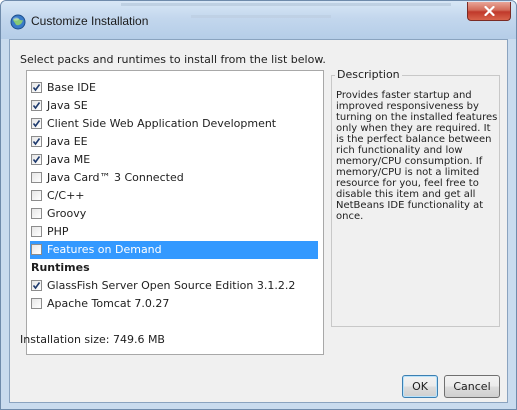  What do you see at coordinates (175, 304) in the screenshot?
I see `list-item-tomcat: Apache Tomcat 7.0.27` at bounding box center [175, 304].